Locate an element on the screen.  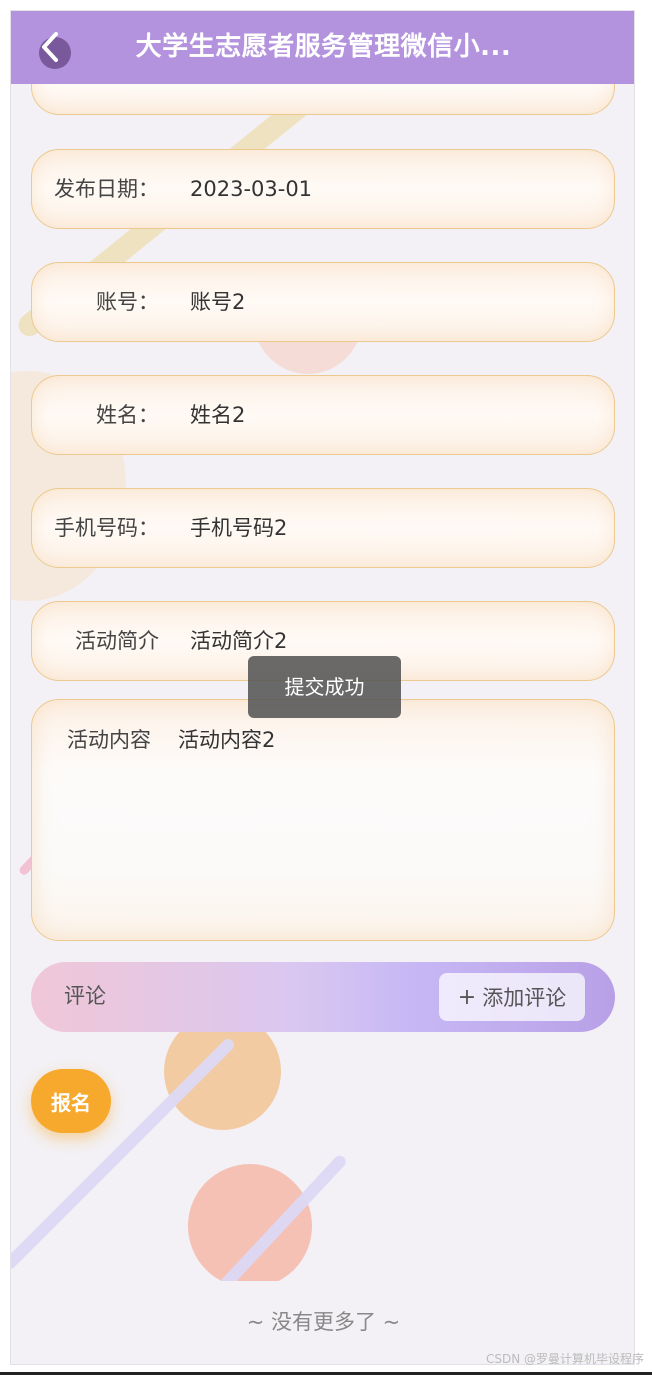
comments-bar: 评论 + 添加评论 is located at coordinates (323, 997).